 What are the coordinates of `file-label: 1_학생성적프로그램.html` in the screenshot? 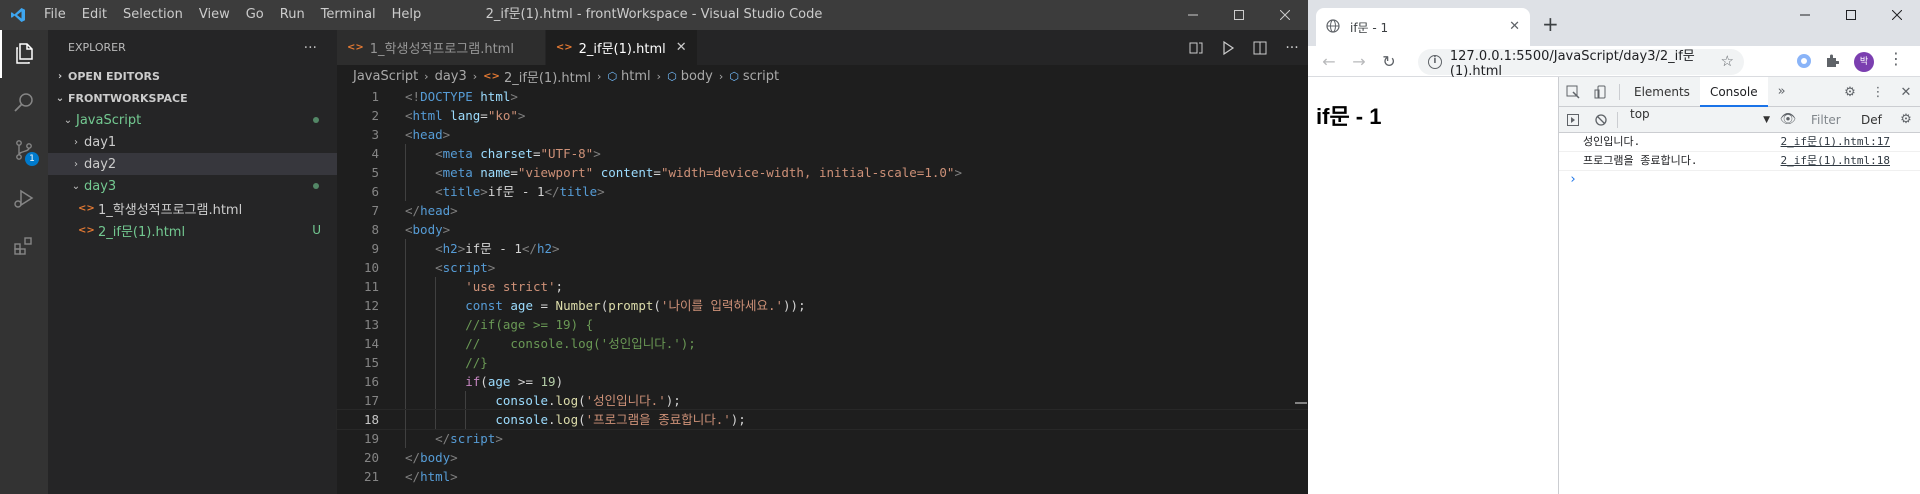 It's located at (170, 210).